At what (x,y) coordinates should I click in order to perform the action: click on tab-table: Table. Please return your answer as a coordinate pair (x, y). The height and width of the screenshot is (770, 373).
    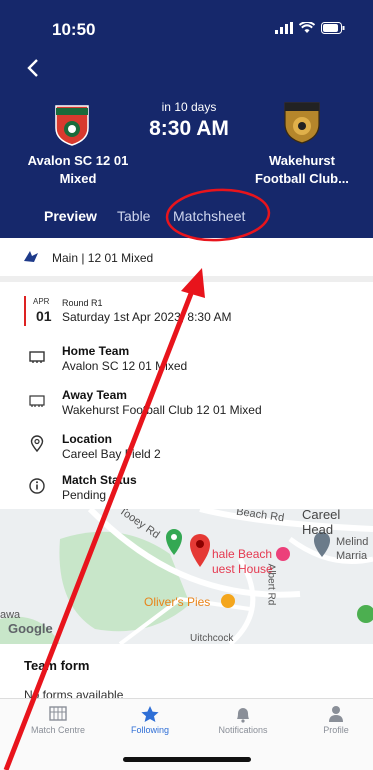
    Looking at the image, I should click on (133, 216).